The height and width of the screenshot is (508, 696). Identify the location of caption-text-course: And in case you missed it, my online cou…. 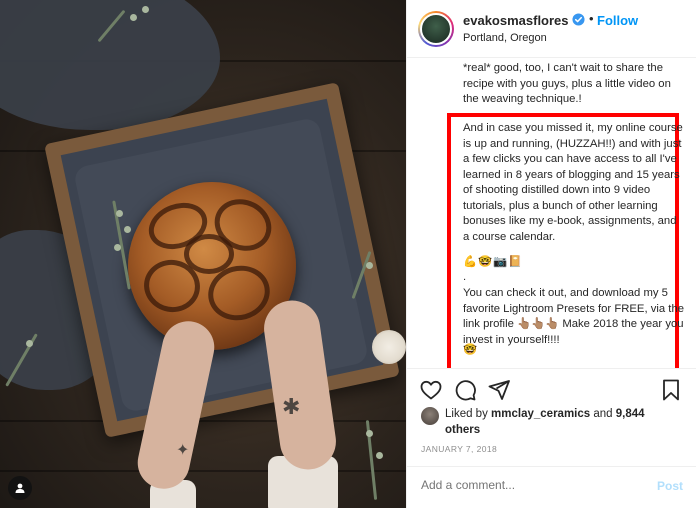
(573, 182).